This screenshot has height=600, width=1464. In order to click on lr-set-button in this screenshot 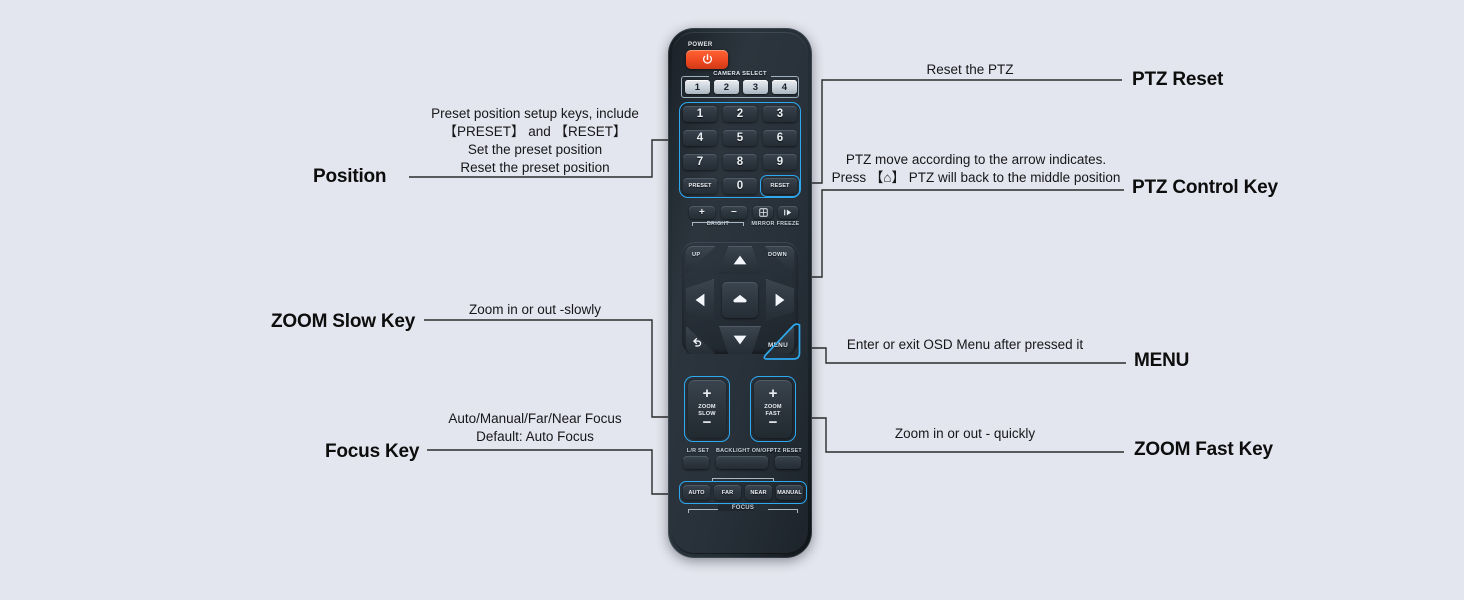, I will do `click(696, 462)`.